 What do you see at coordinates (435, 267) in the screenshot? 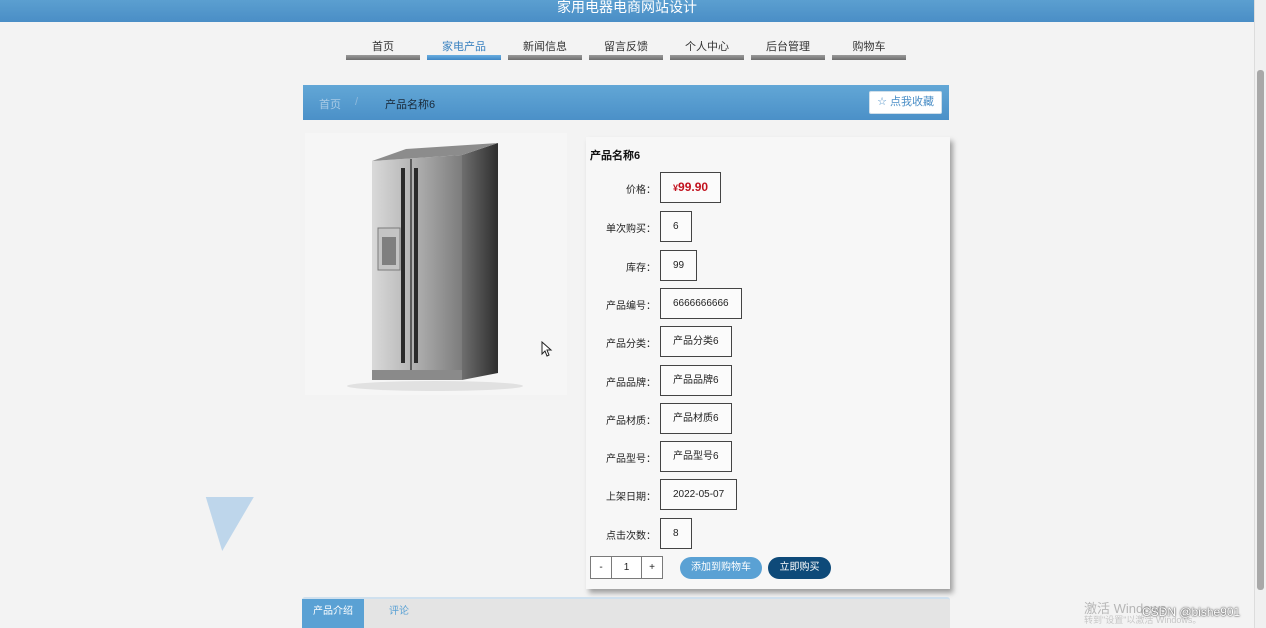
I see `refrigerator-image` at bounding box center [435, 267].